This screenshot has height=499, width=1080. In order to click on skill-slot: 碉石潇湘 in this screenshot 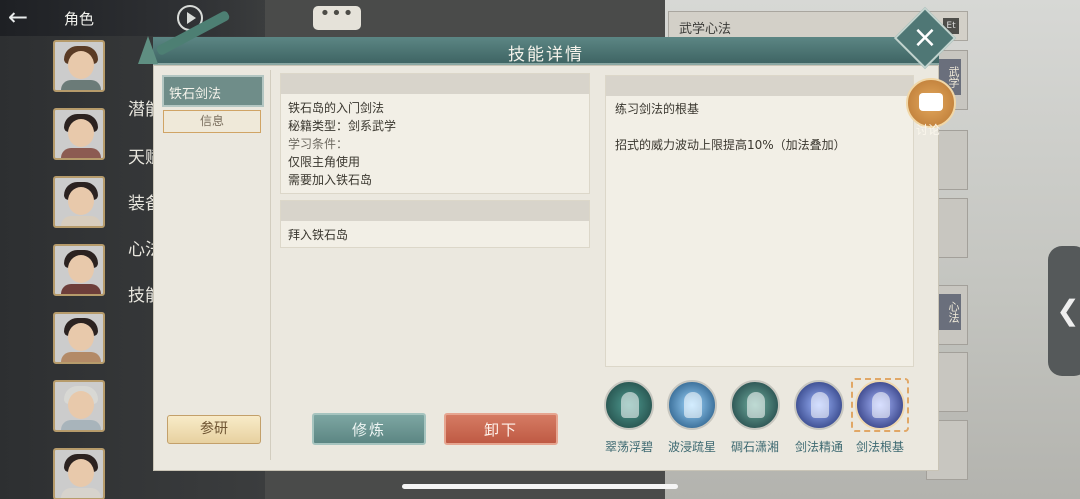, I will do `click(755, 418)`.